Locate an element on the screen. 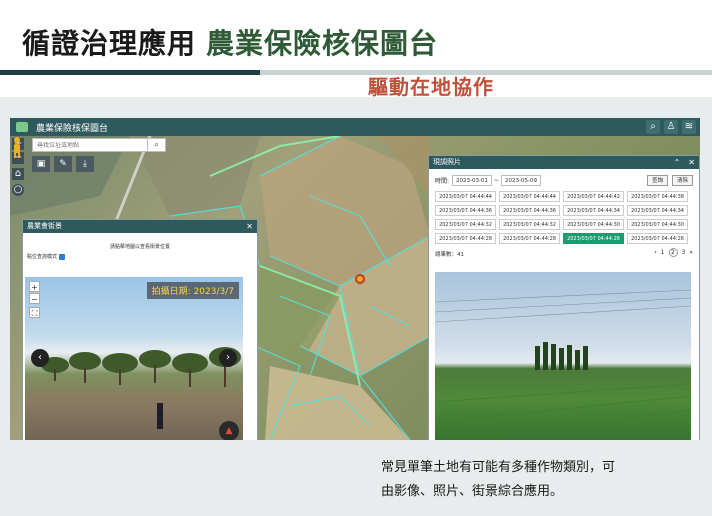  pagination: ‹ 1 2 3» is located at coordinates (673, 252).